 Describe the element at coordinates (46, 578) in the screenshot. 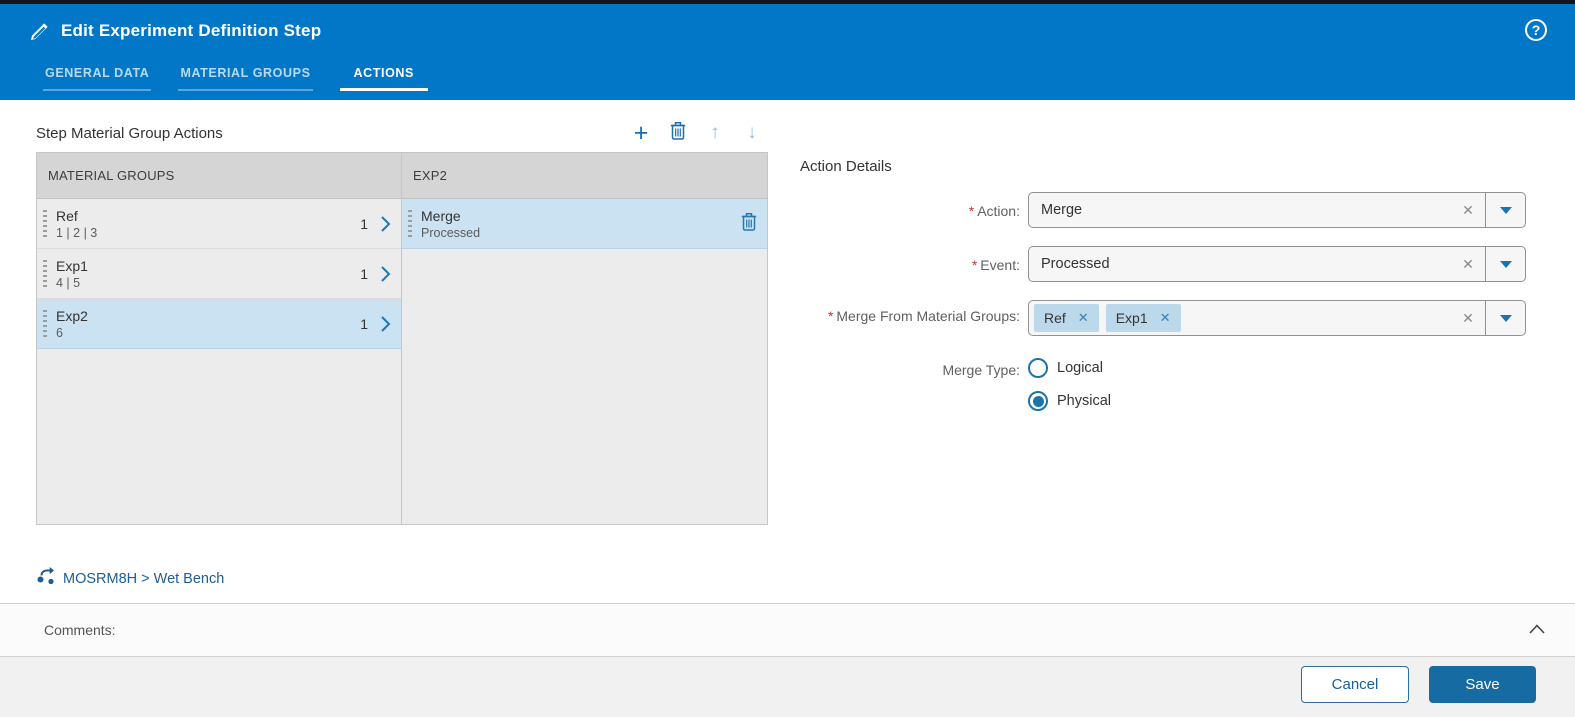

I see `flow-icon` at that location.